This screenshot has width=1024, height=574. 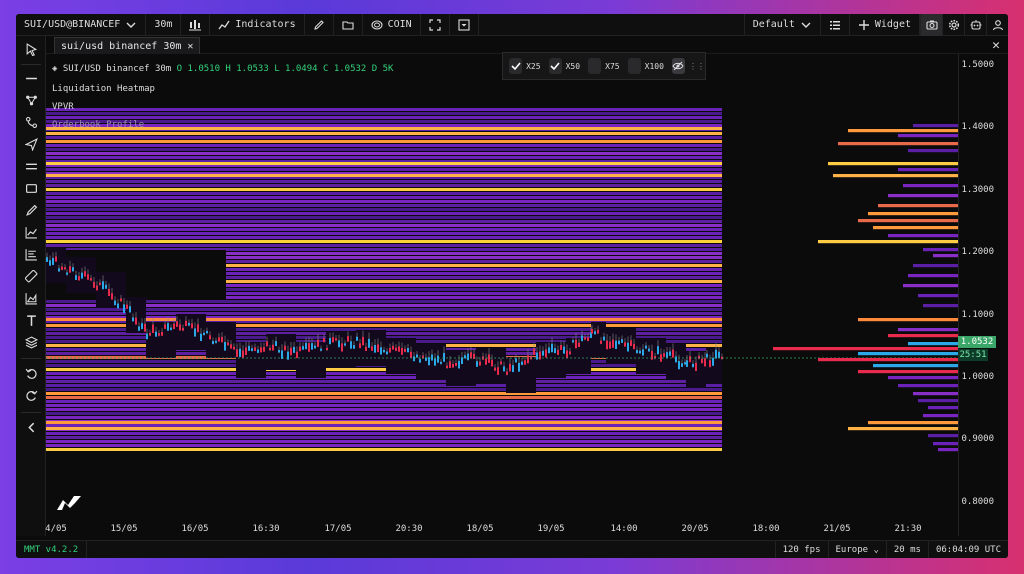 I want to click on coin-label: COIN, so click(x=399, y=24).